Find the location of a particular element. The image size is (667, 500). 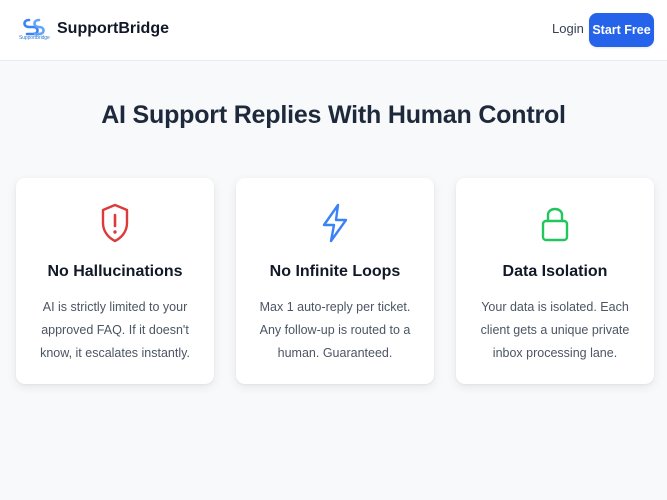

page-title: AI Support Replies With Human Control is located at coordinates (333, 115).